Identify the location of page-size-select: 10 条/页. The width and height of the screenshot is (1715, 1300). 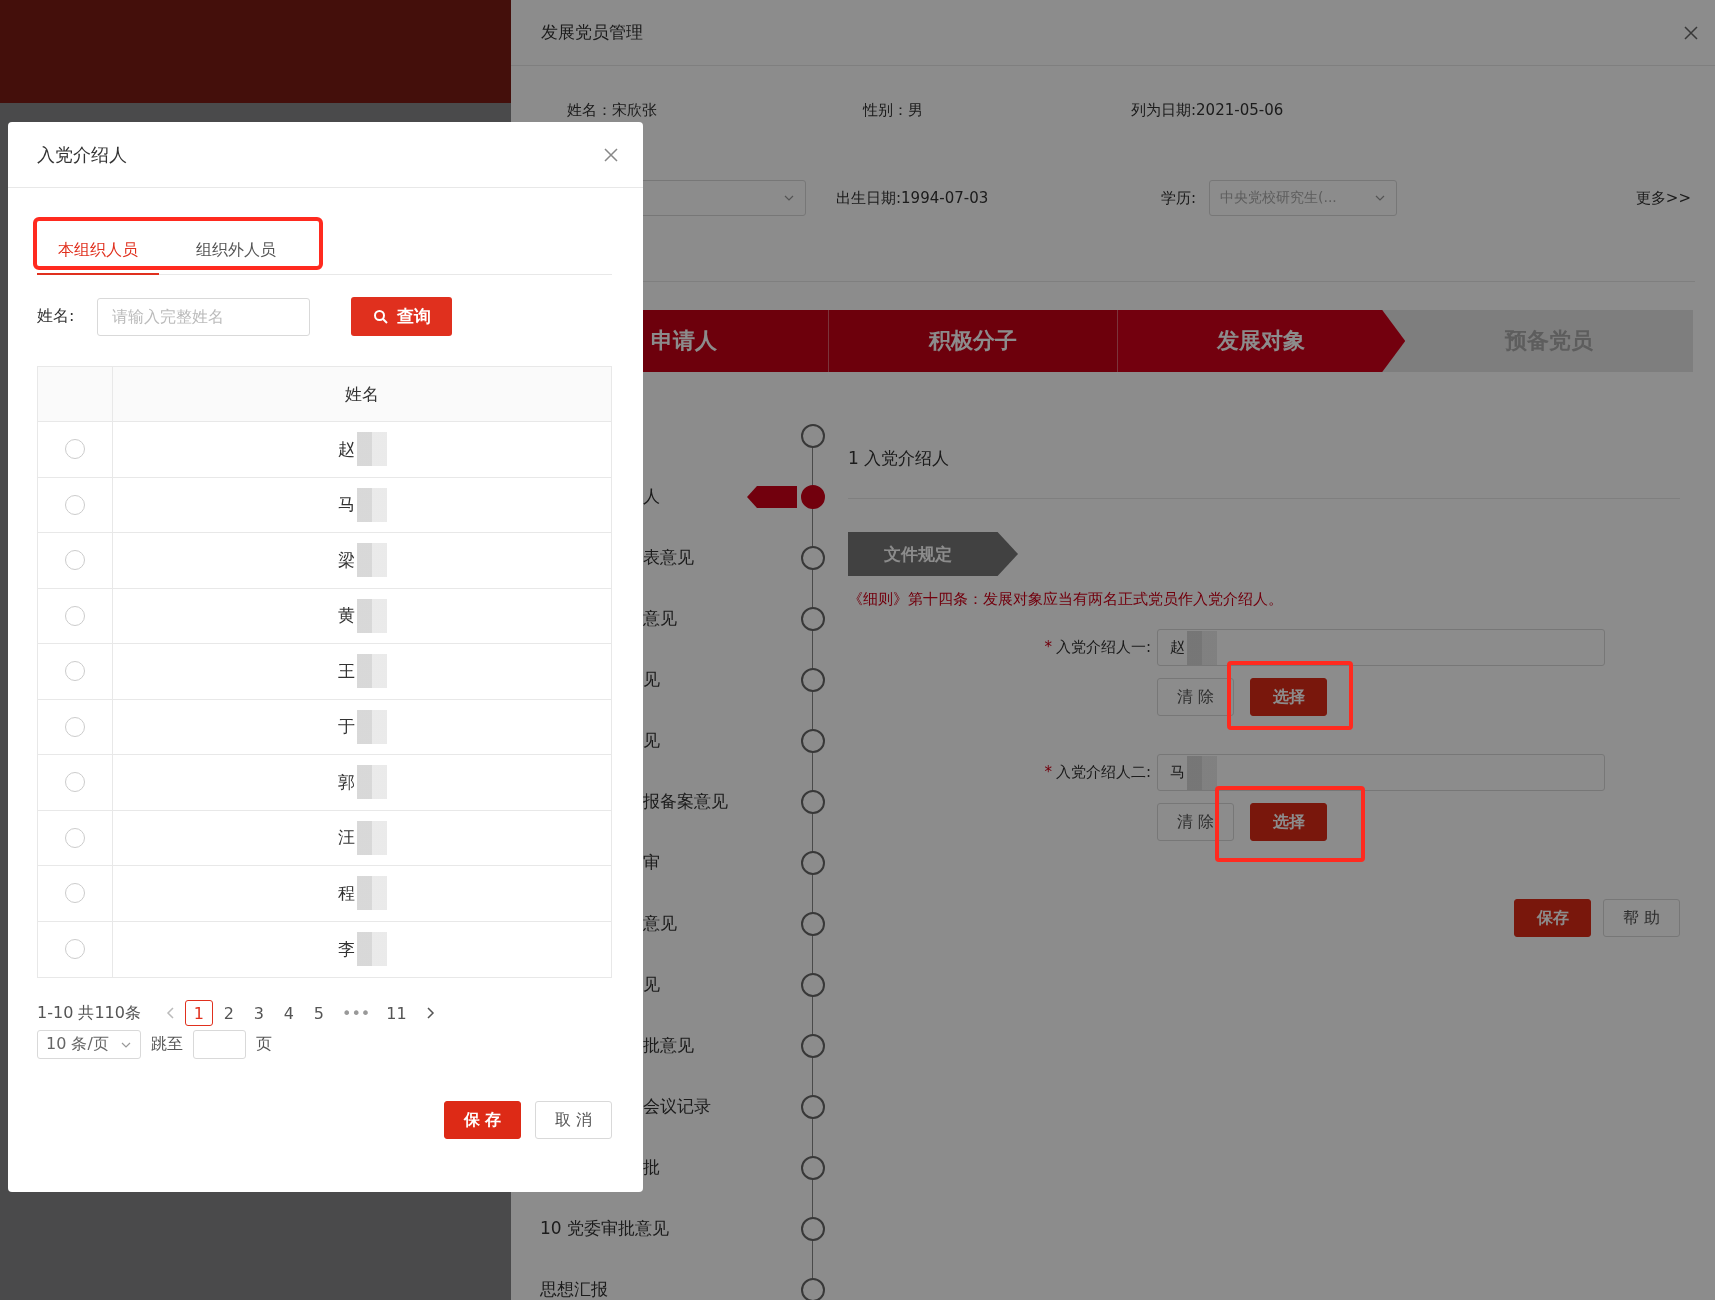
(89, 1044).